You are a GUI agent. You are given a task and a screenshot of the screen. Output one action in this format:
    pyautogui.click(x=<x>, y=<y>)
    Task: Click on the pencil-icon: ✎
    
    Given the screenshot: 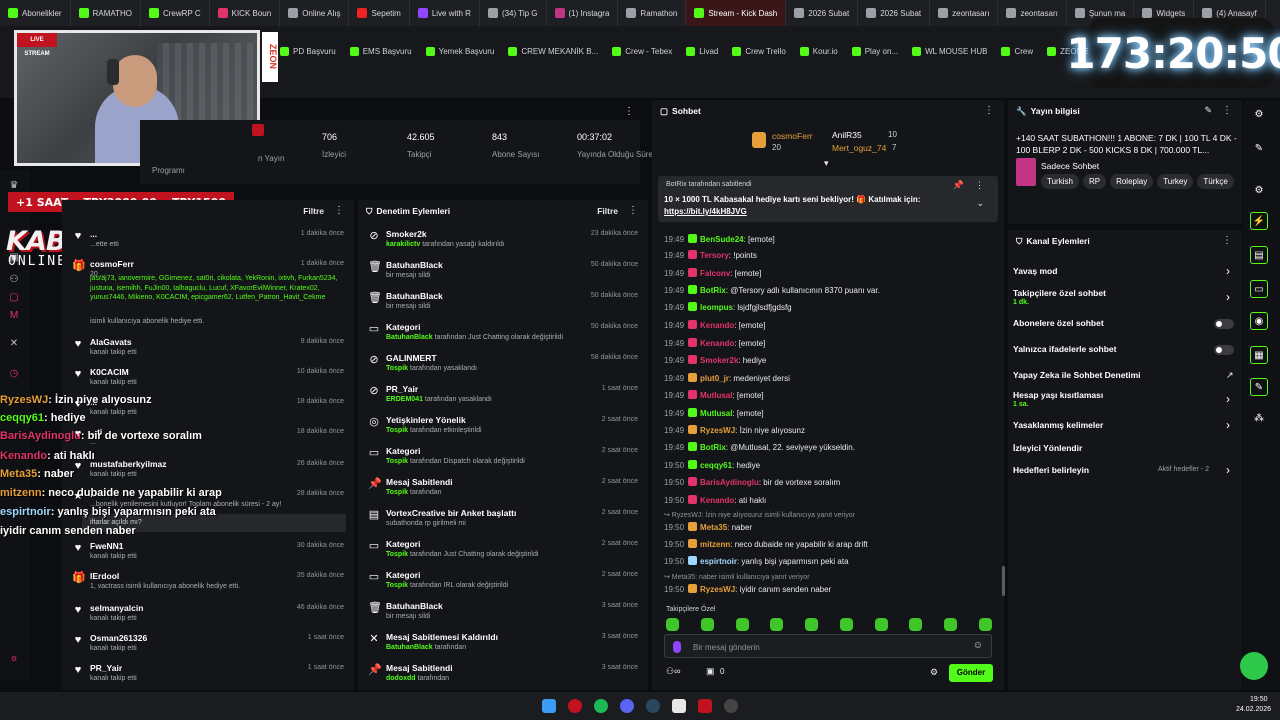 What is the action you would take?
    pyautogui.click(x=1259, y=149)
    